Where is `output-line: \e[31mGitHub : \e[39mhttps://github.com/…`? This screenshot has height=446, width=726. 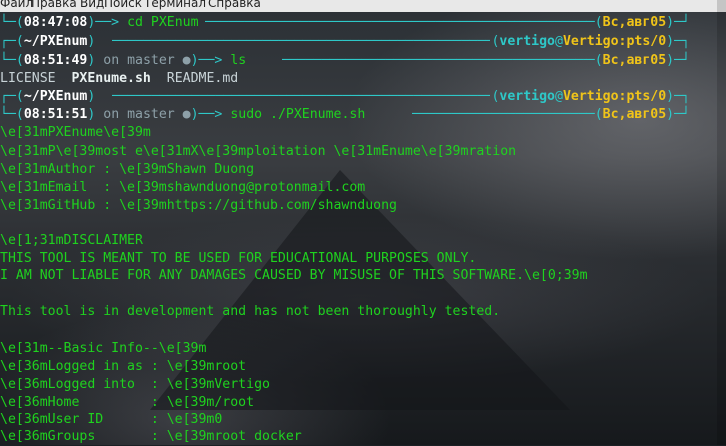
output-line: \e[31mGitHub : \e[39mhttps://github.com/… is located at coordinates (198, 205).